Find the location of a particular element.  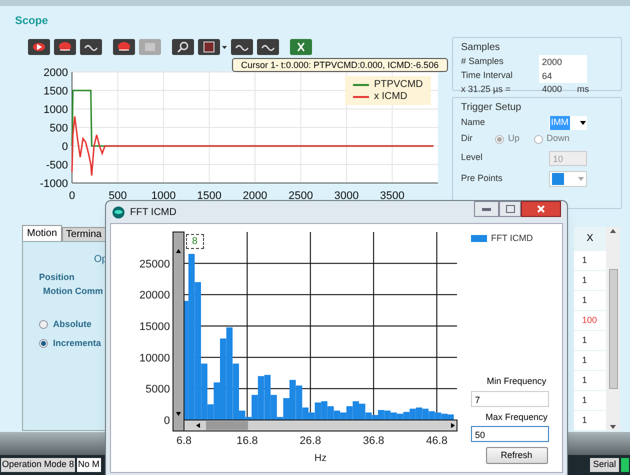

axis-tick-label: 3500 is located at coordinates (392, 196).